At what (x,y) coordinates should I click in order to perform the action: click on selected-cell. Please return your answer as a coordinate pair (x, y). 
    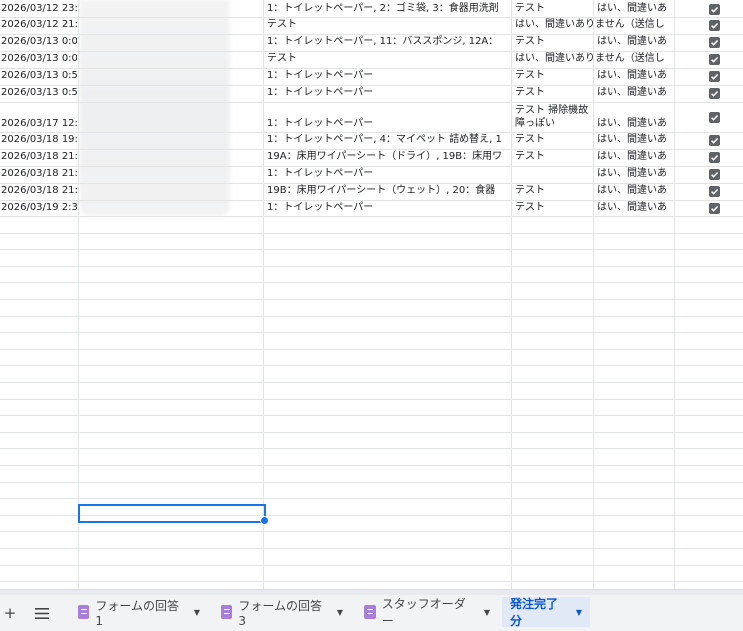
    Looking at the image, I should click on (172, 513).